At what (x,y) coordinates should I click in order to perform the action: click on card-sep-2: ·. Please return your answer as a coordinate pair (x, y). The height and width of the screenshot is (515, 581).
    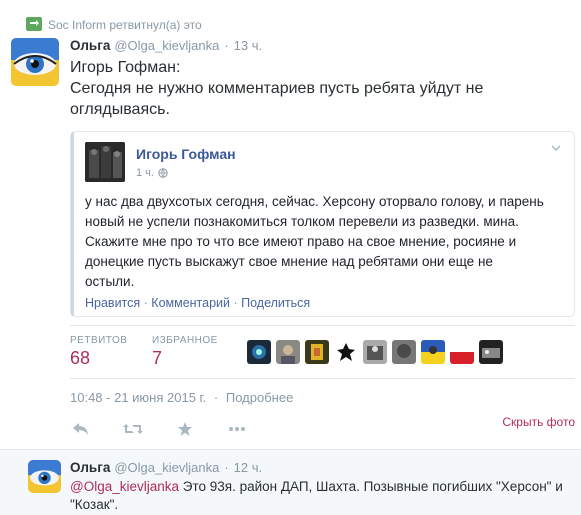
    Looking at the image, I should click on (236, 303).